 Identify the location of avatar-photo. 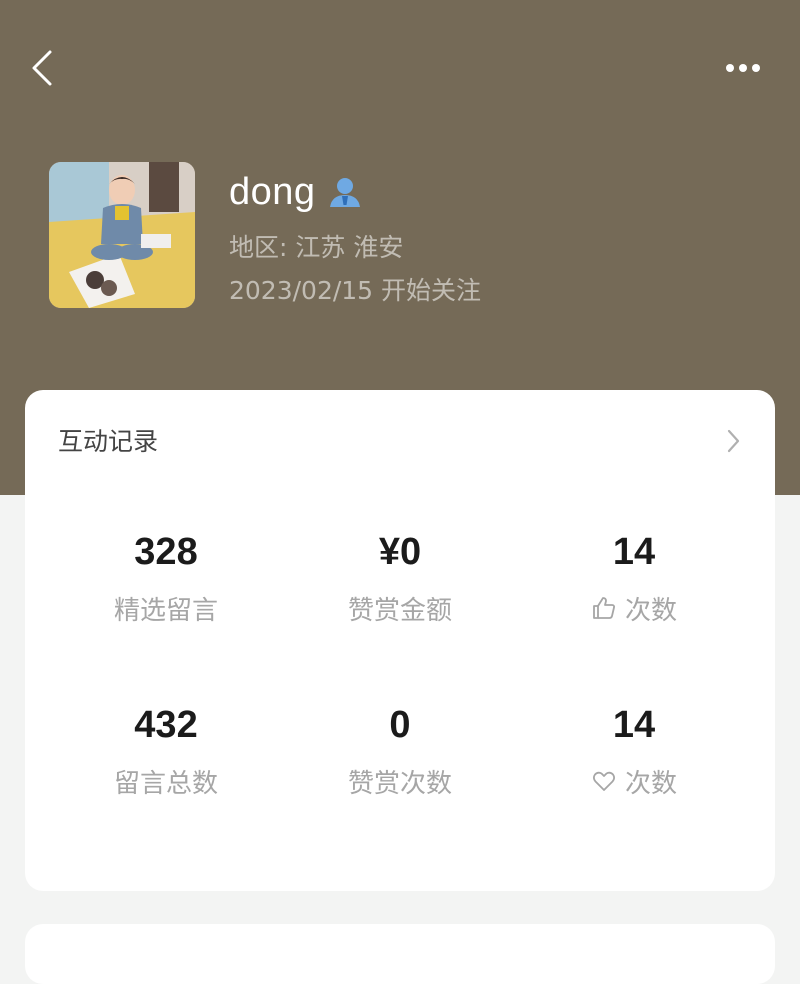
(122, 235).